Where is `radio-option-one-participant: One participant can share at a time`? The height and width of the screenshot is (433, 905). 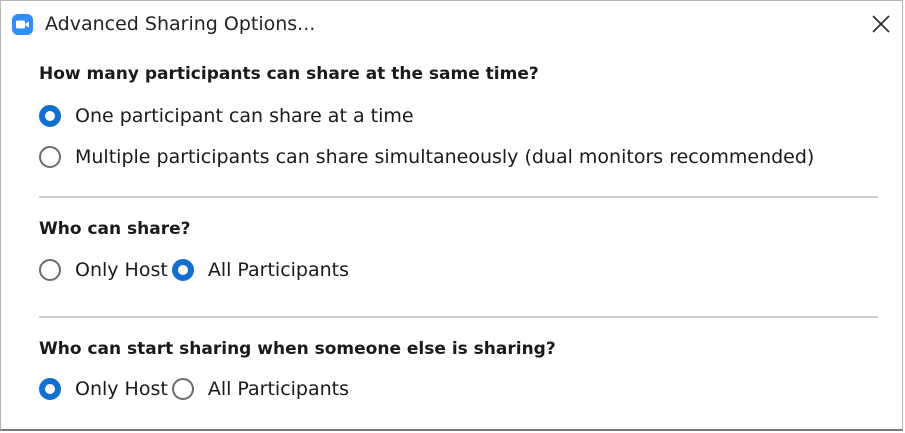 radio-option-one-participant: One participant can share at a time is located at coordinates (226, 116).